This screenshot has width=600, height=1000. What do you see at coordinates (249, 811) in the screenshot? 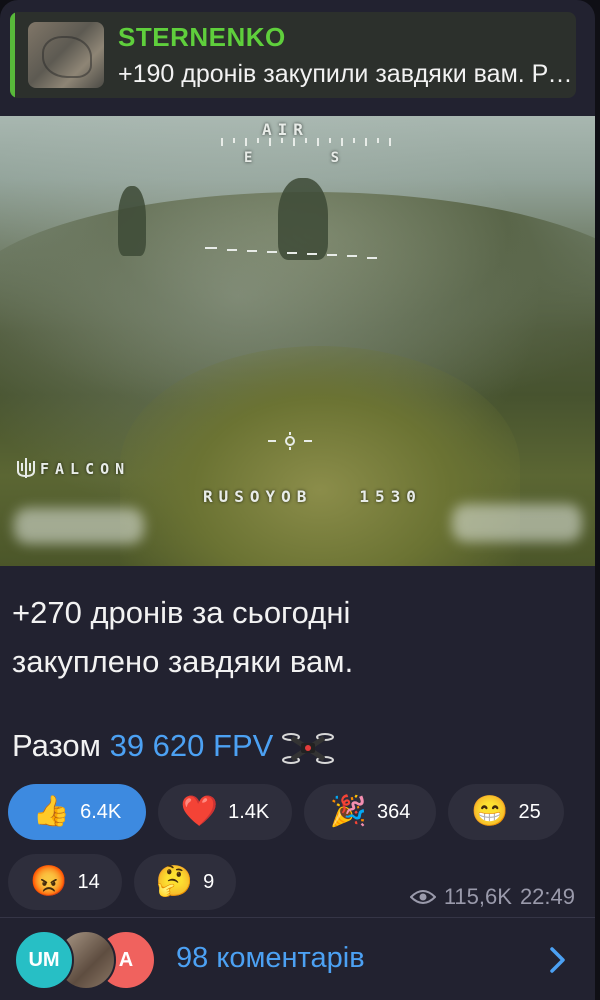
I see `reaction-count: 1.4K` at bounding box center [249, 811].